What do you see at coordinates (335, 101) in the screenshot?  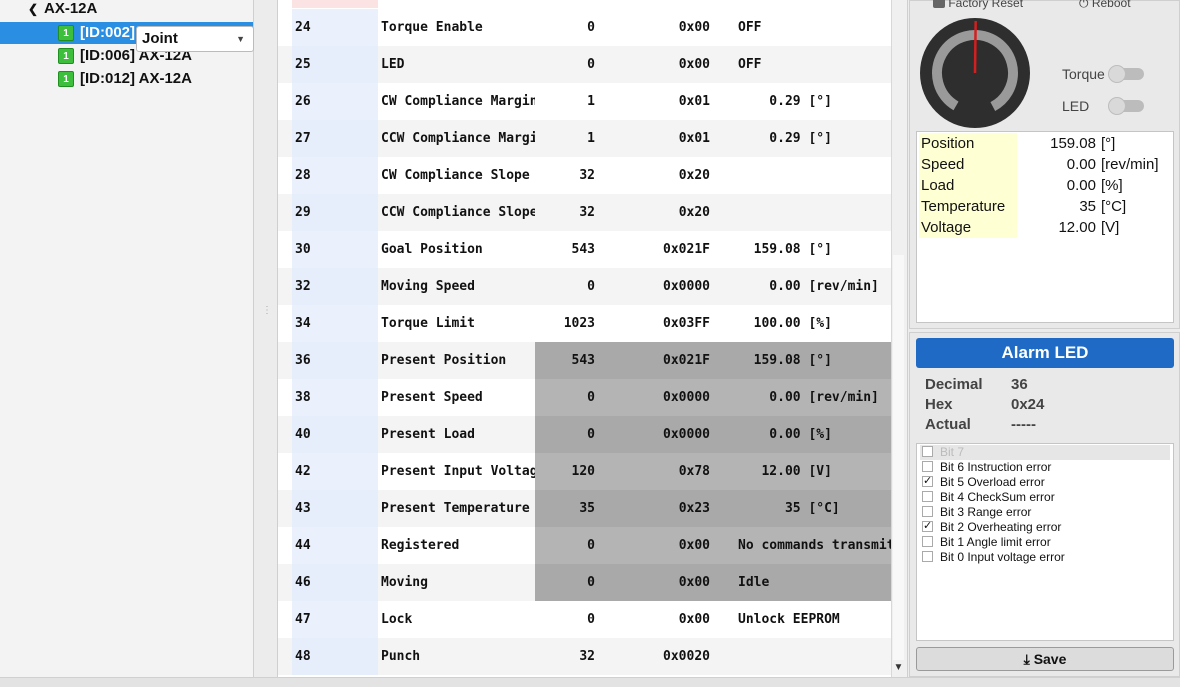 I see `cell-address: 26` at bounding box center [335, 101].